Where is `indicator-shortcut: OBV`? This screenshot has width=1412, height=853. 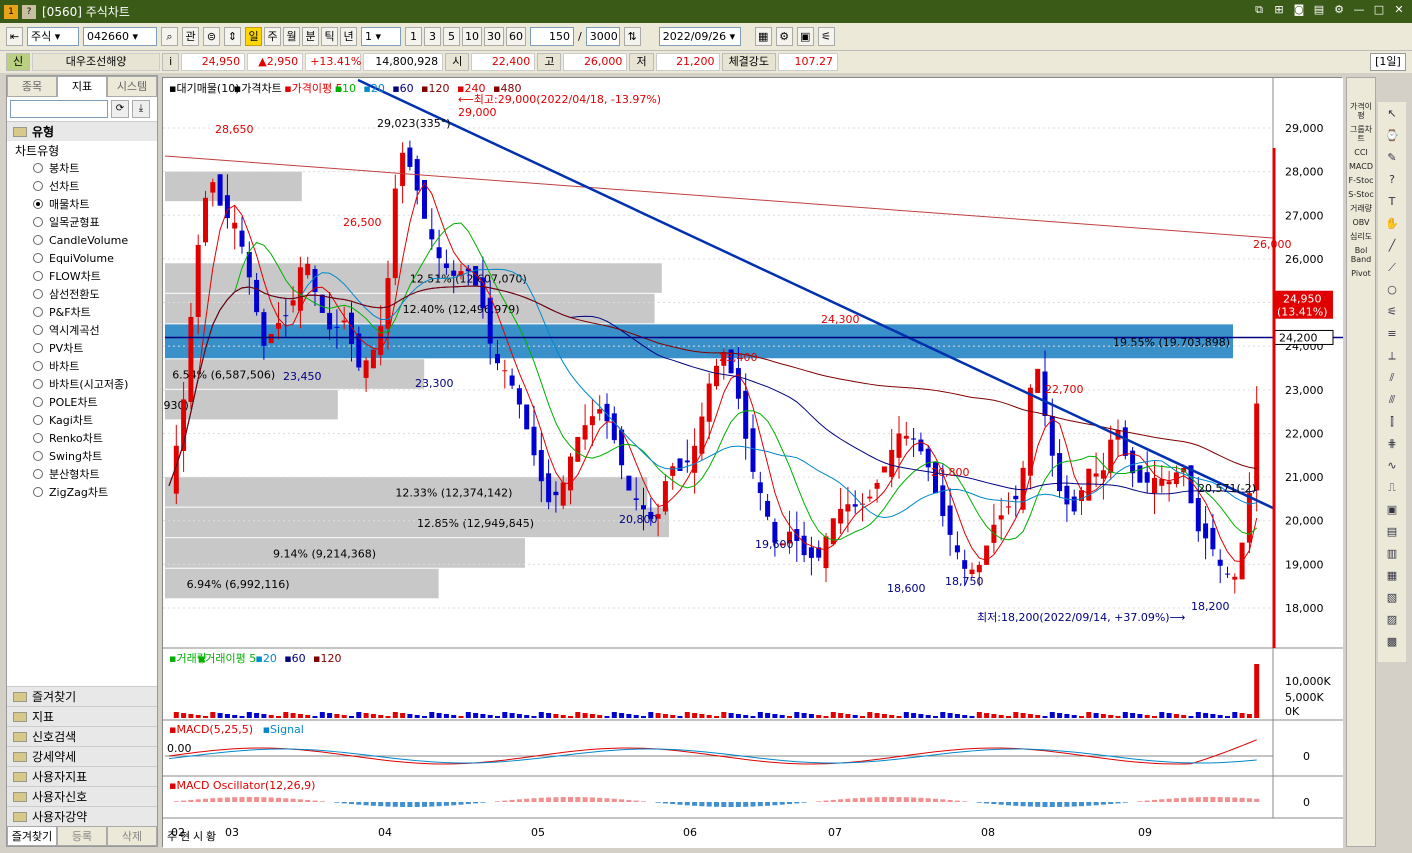
indicator-shortcut: OBV is located at coordinates (1361, 222).